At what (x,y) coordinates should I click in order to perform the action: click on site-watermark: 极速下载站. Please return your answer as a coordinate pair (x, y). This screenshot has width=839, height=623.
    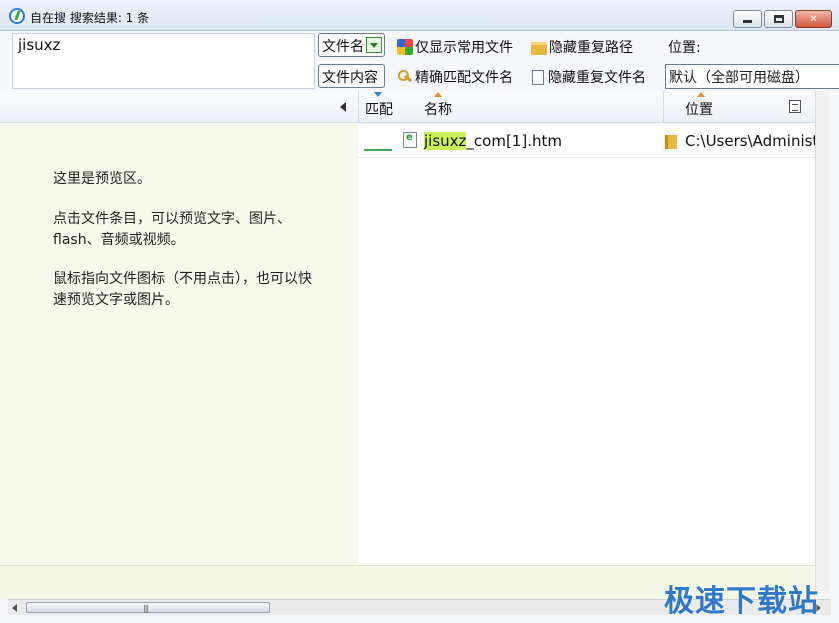
    Looking at the image, I should click on (741, 601).